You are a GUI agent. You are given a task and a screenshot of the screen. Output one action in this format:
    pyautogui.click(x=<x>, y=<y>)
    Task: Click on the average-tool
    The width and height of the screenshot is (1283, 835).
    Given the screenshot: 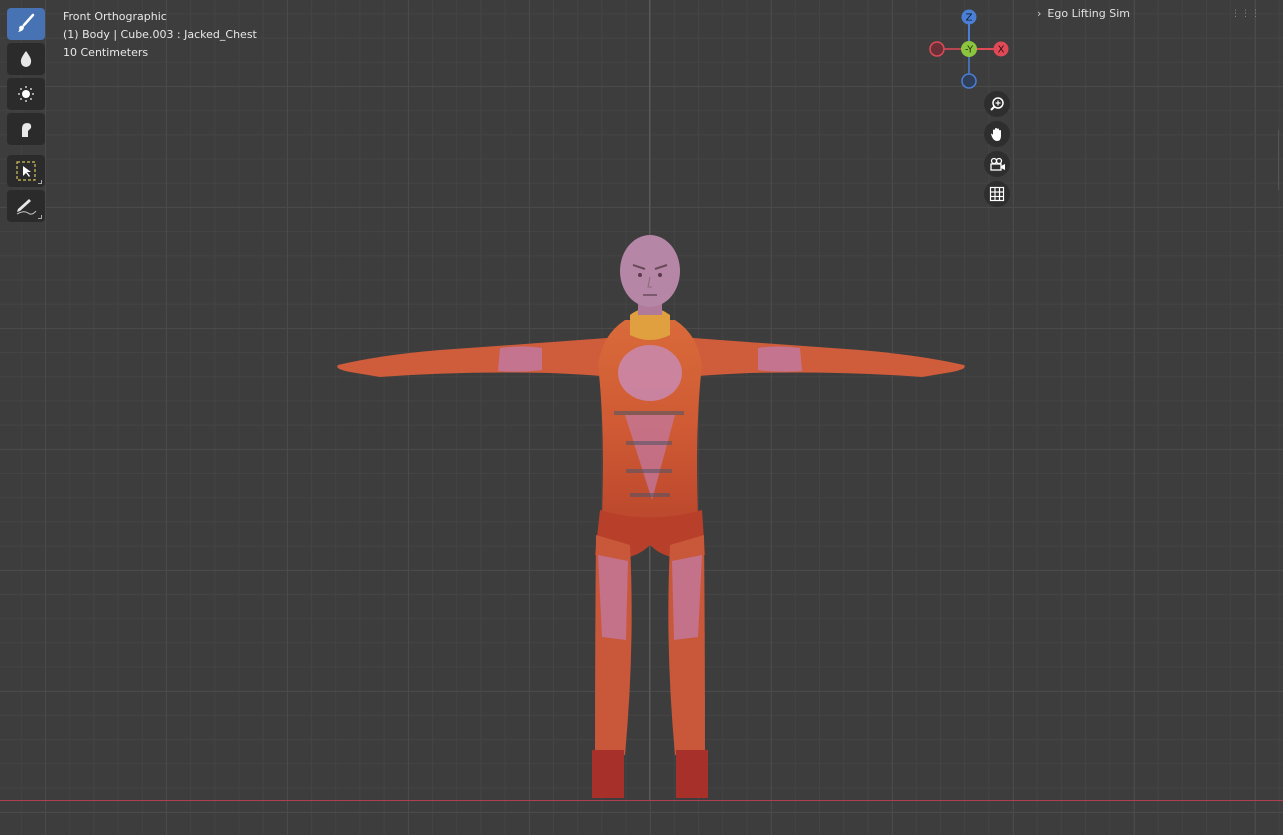 What is the action you would take?
    pyautogui.click(x=26, y=94)
    